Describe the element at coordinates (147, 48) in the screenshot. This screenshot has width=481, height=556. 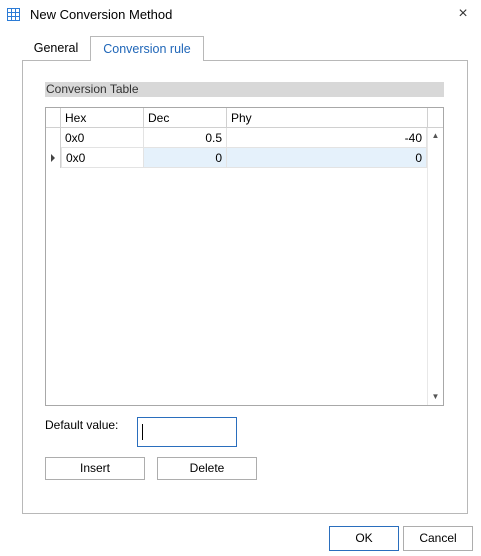
I see `tab-conversion-rule: Conversion rule` at that location.